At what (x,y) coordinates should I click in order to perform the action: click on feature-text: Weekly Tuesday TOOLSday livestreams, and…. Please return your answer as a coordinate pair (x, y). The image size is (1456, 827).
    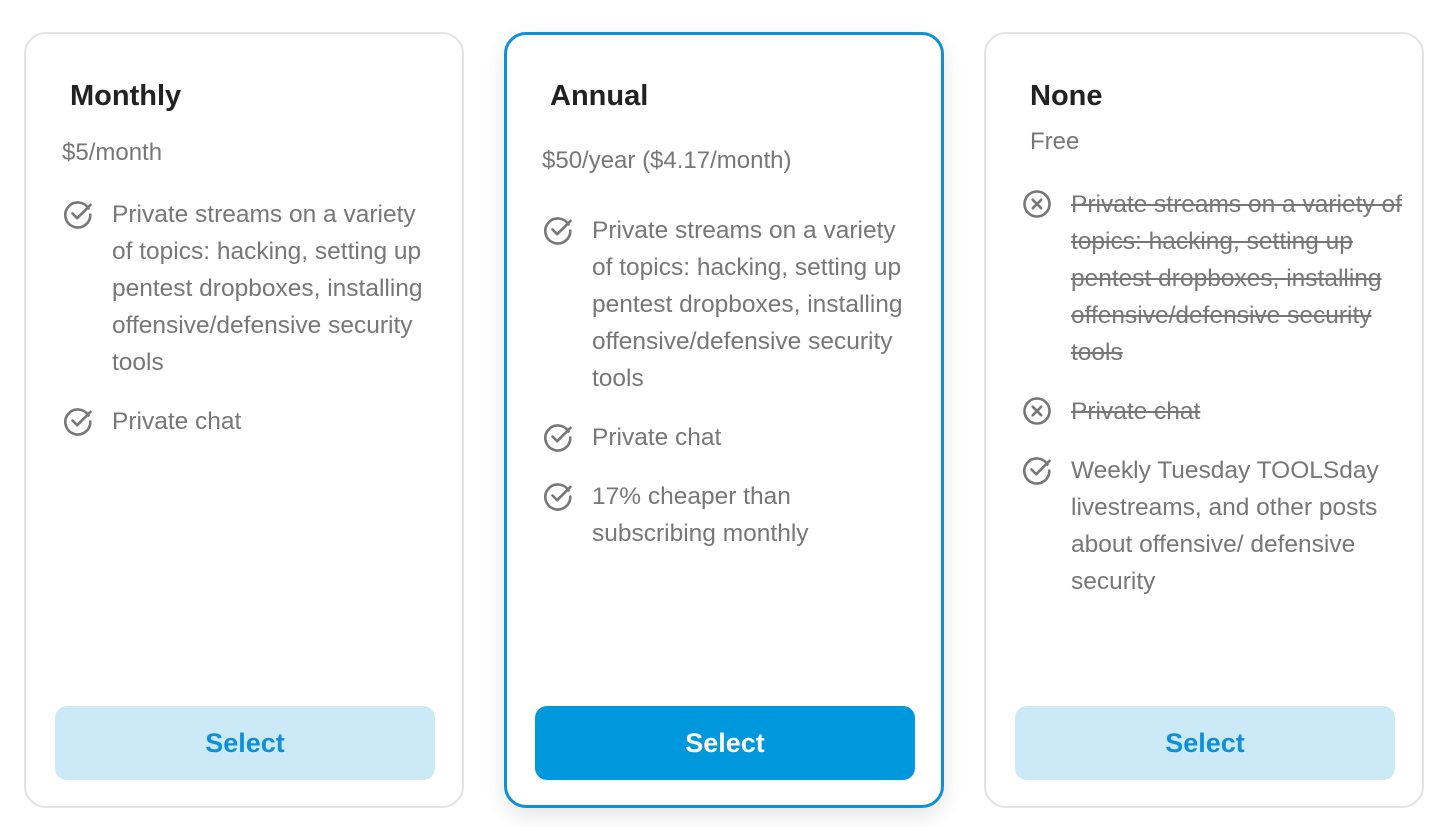
    Looking at the image, I should click on (1225, 526).